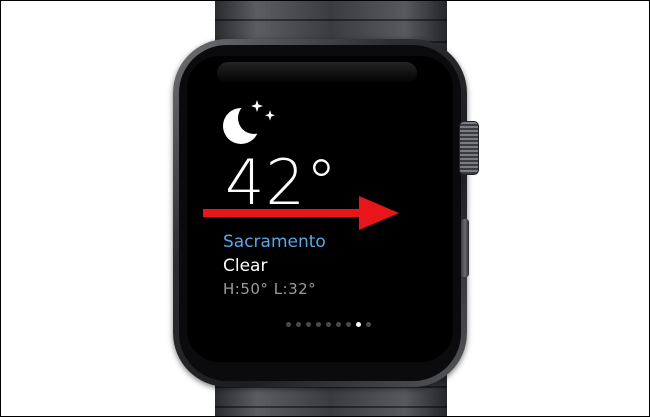 Image resolution: width=650 pixels, height=417 pixels. I want to click on swipe-right-arrow-icon, so click(301, 213).